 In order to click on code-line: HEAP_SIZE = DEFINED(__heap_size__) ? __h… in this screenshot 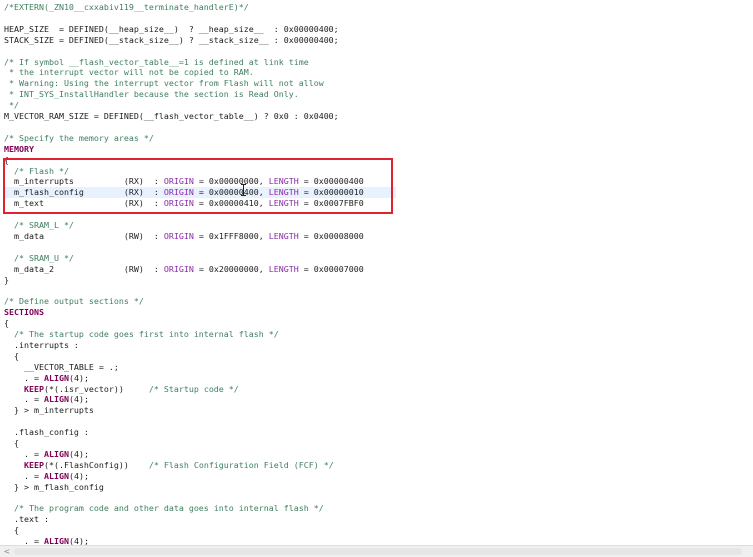, I will do `click(171, 29)`.